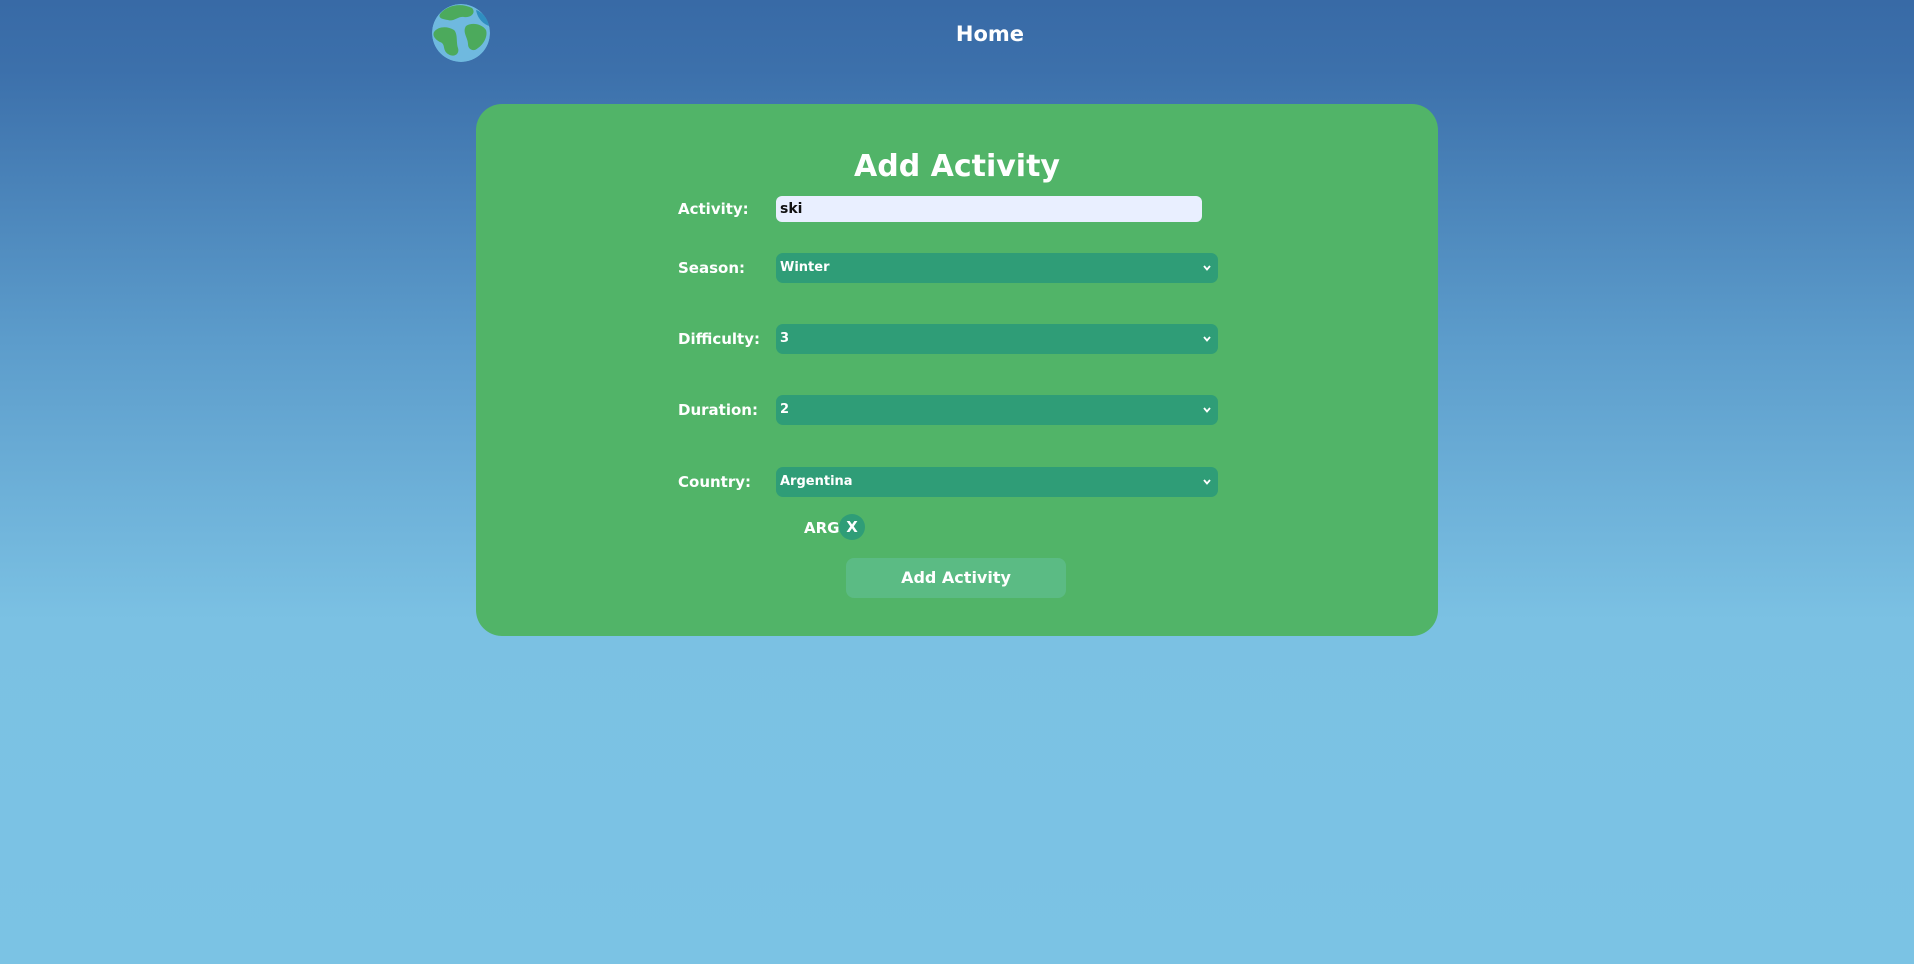  Describe the element at coordinates (997, 410) in the screenshot. I see `duration-select: 2` at that location.